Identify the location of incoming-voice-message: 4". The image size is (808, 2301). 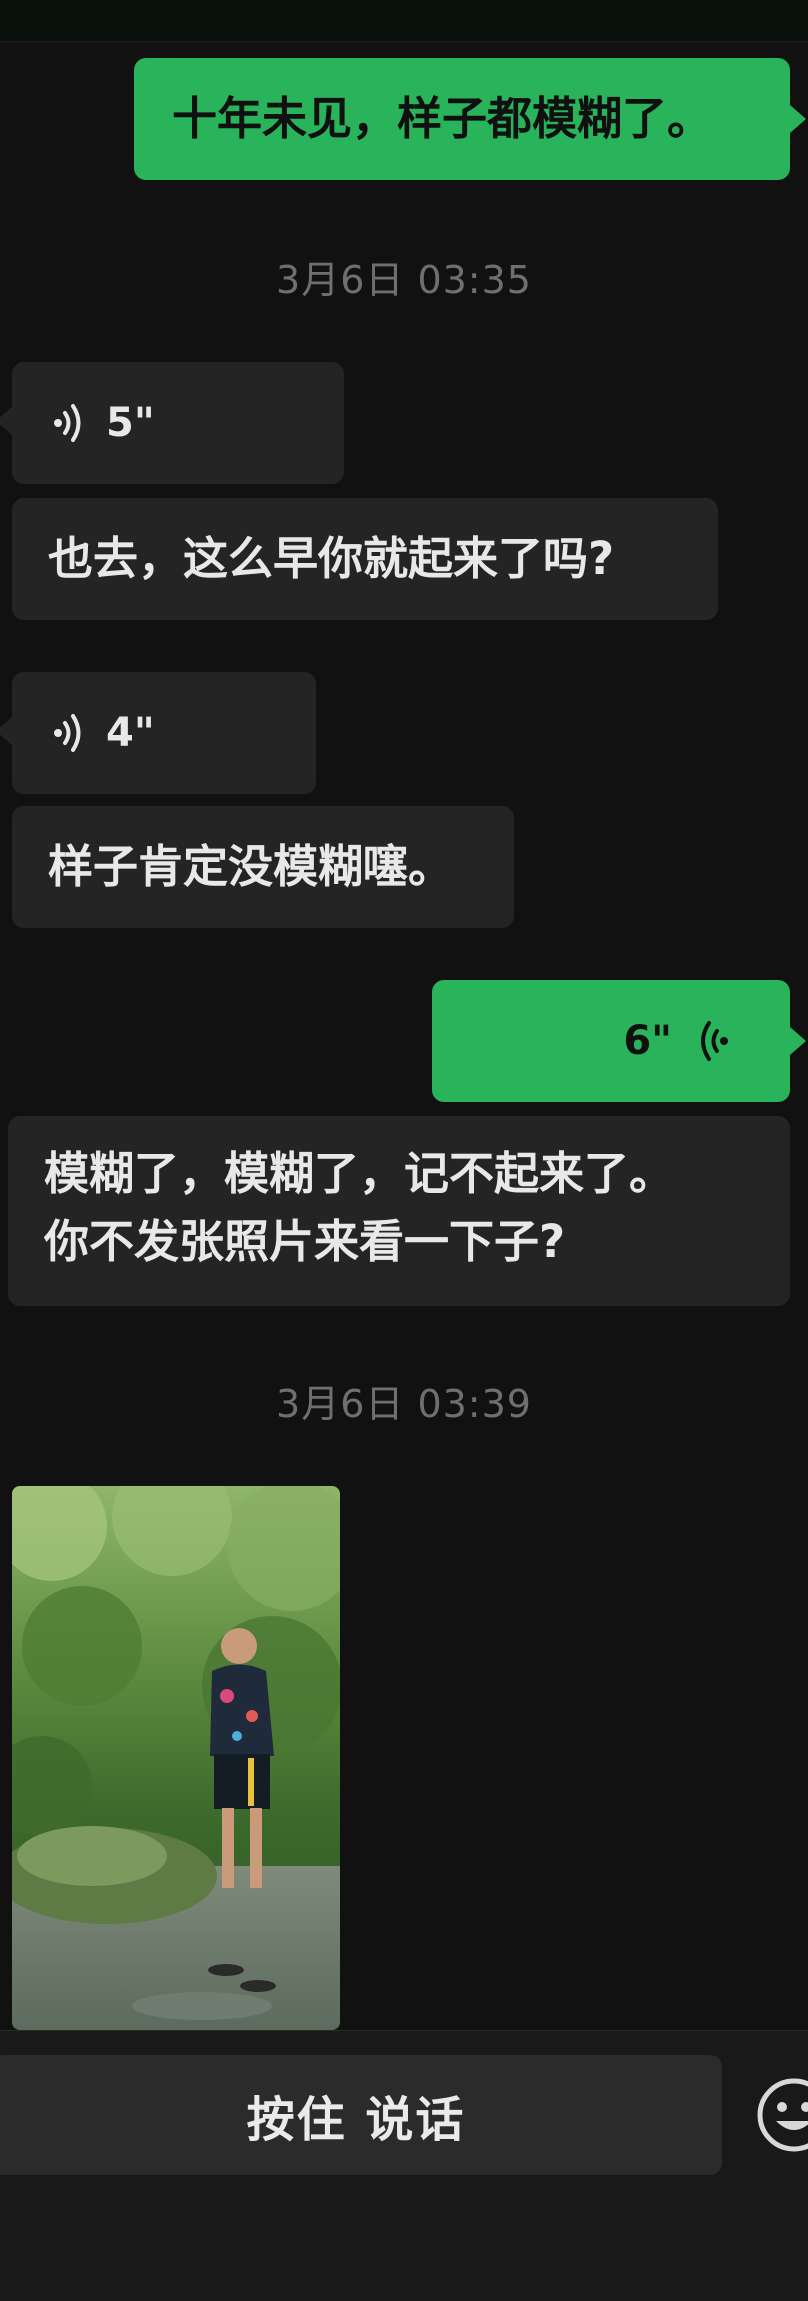
(164, 733).